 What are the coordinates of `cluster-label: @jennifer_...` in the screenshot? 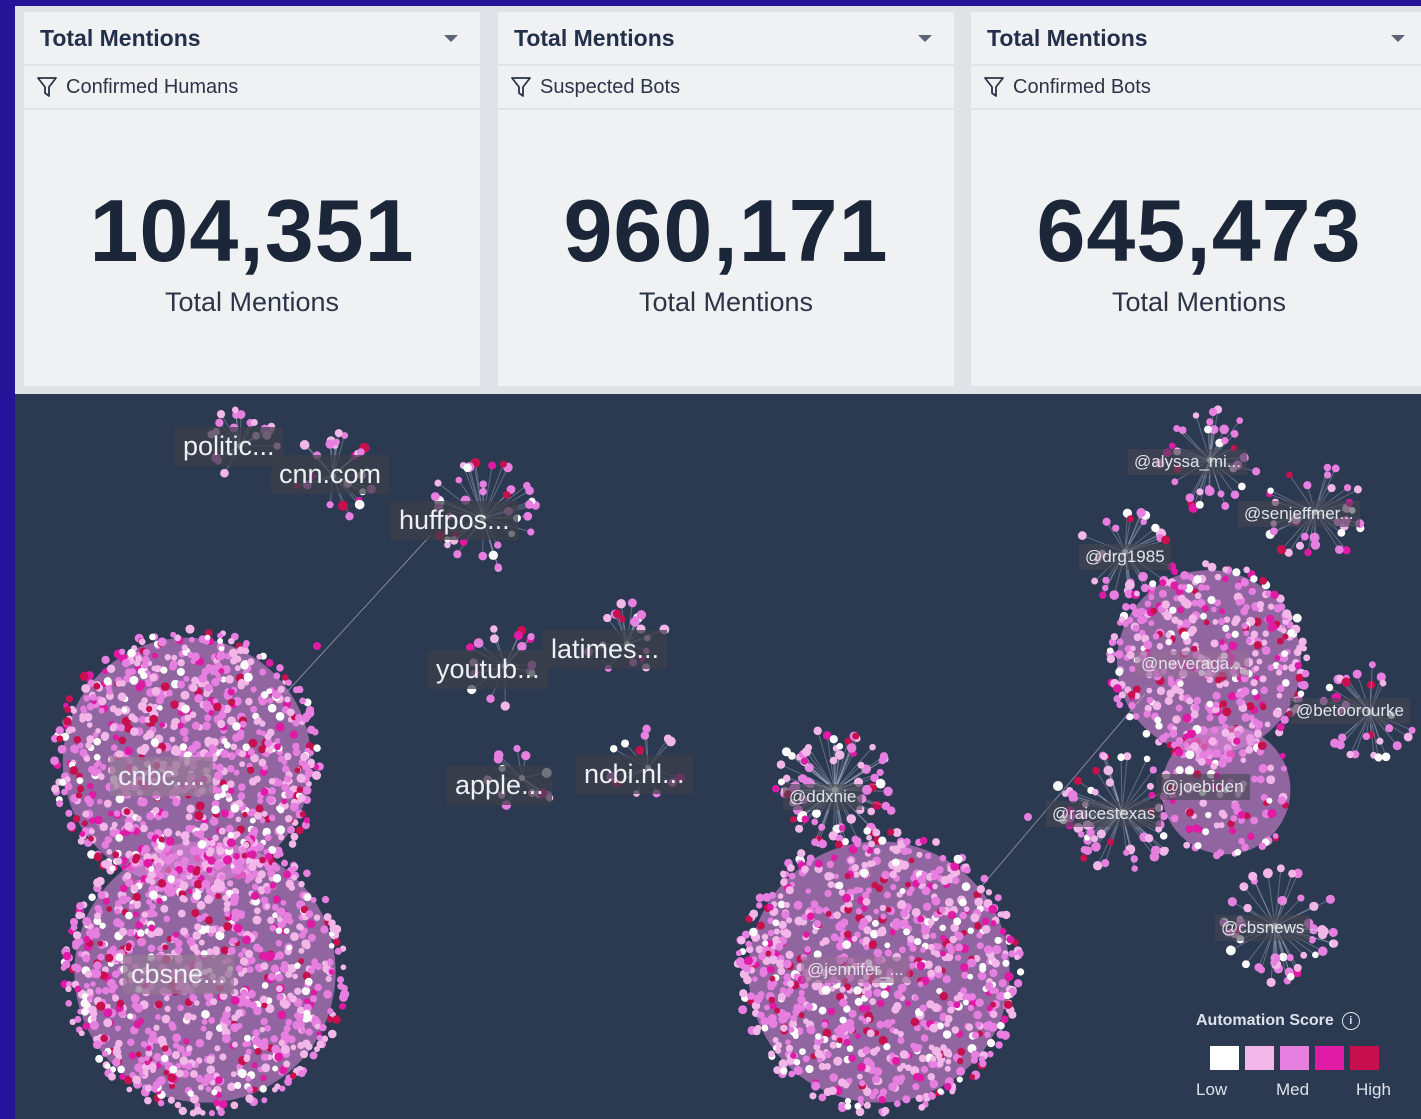 It's located at (855, 970).